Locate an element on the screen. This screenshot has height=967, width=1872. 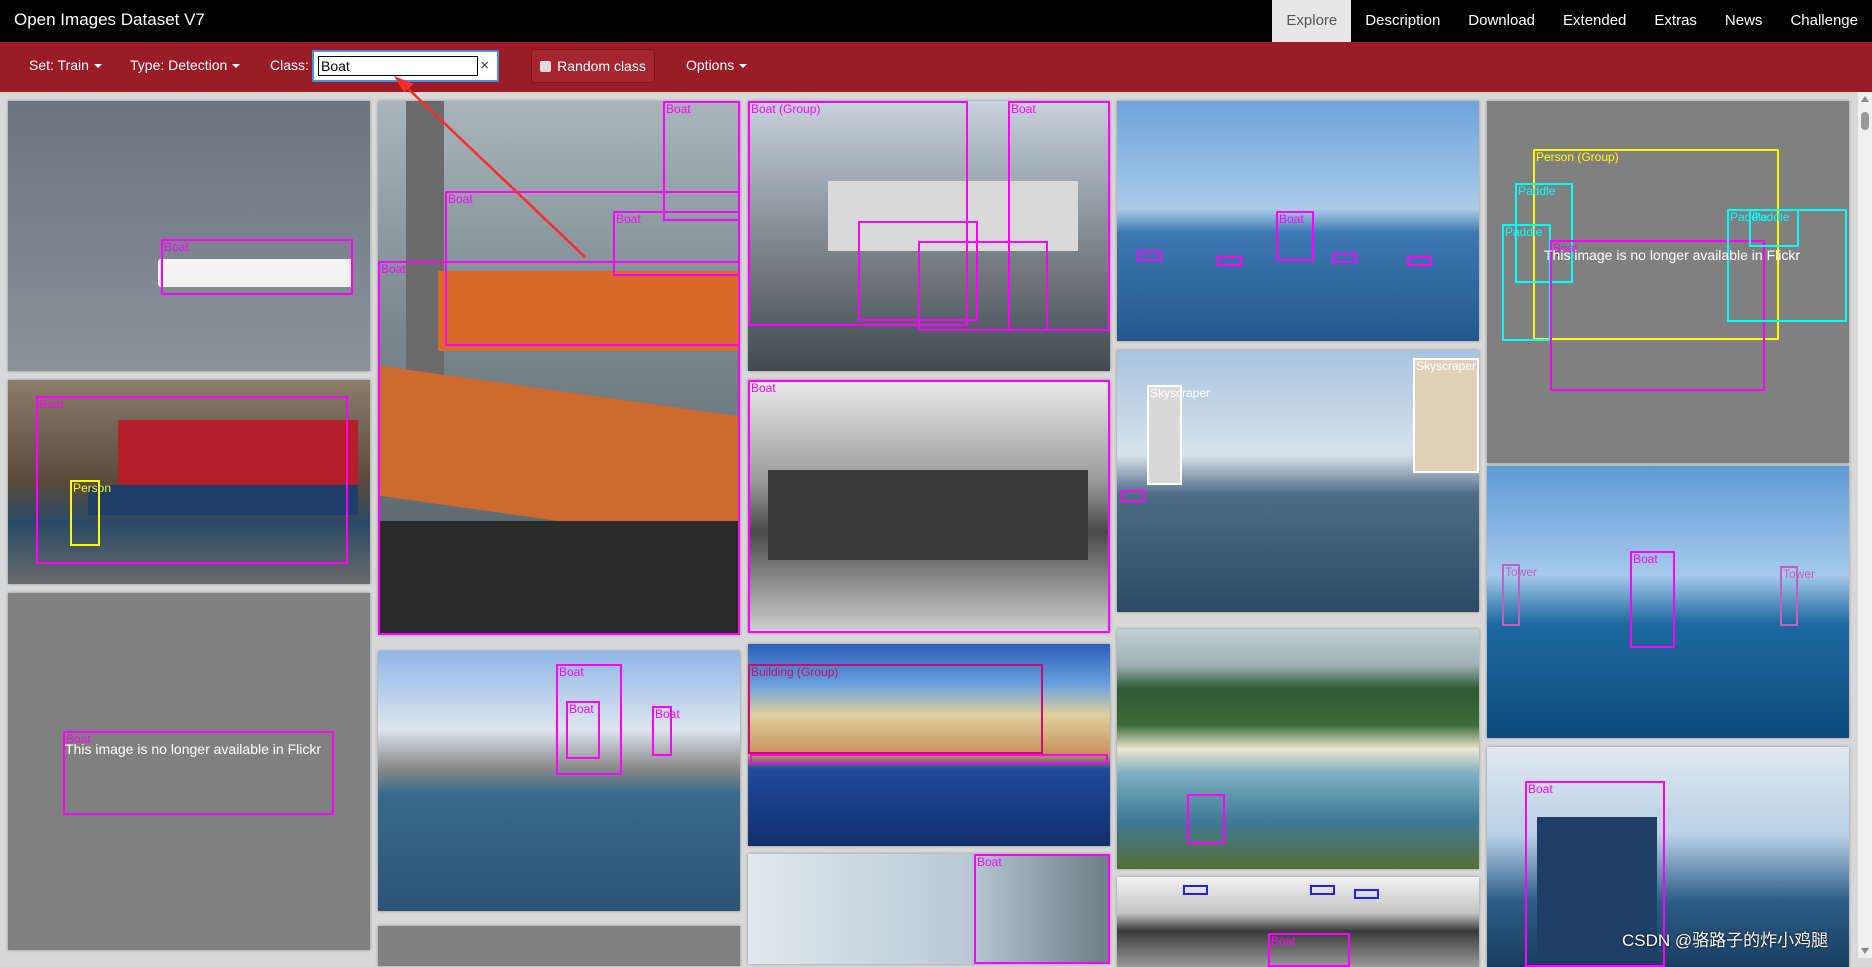
image-tile-marina: Boat (Group) Boat is located at coordinates (929, 236).